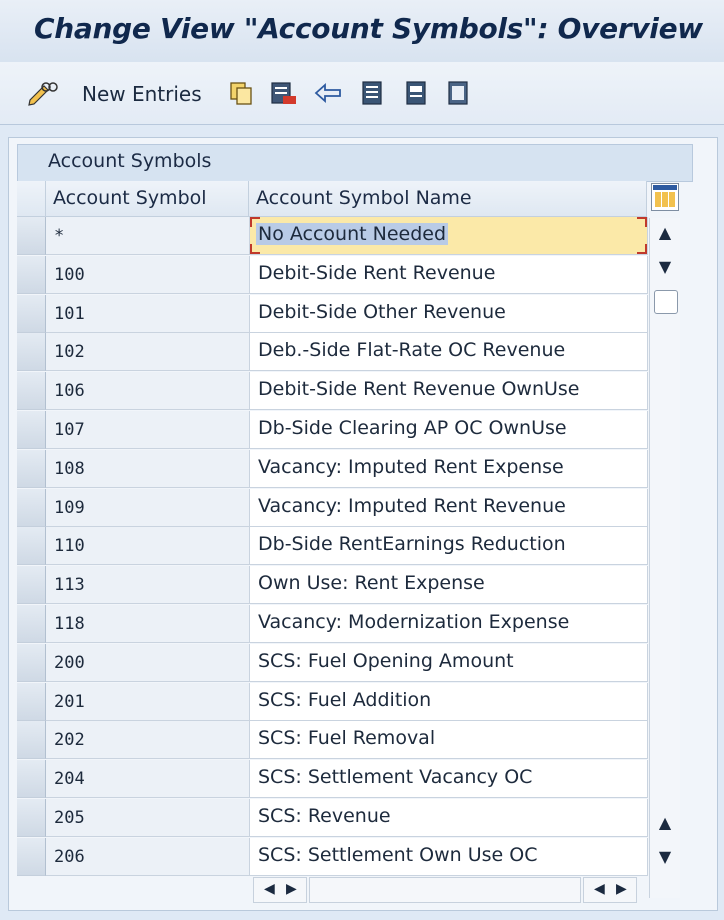  What do you see at coordinates (664, 558) in the screenshot?
I see `vertical-scrollbar: ▲ ▼ ▲ ▼` at bounding box center [664, 558].